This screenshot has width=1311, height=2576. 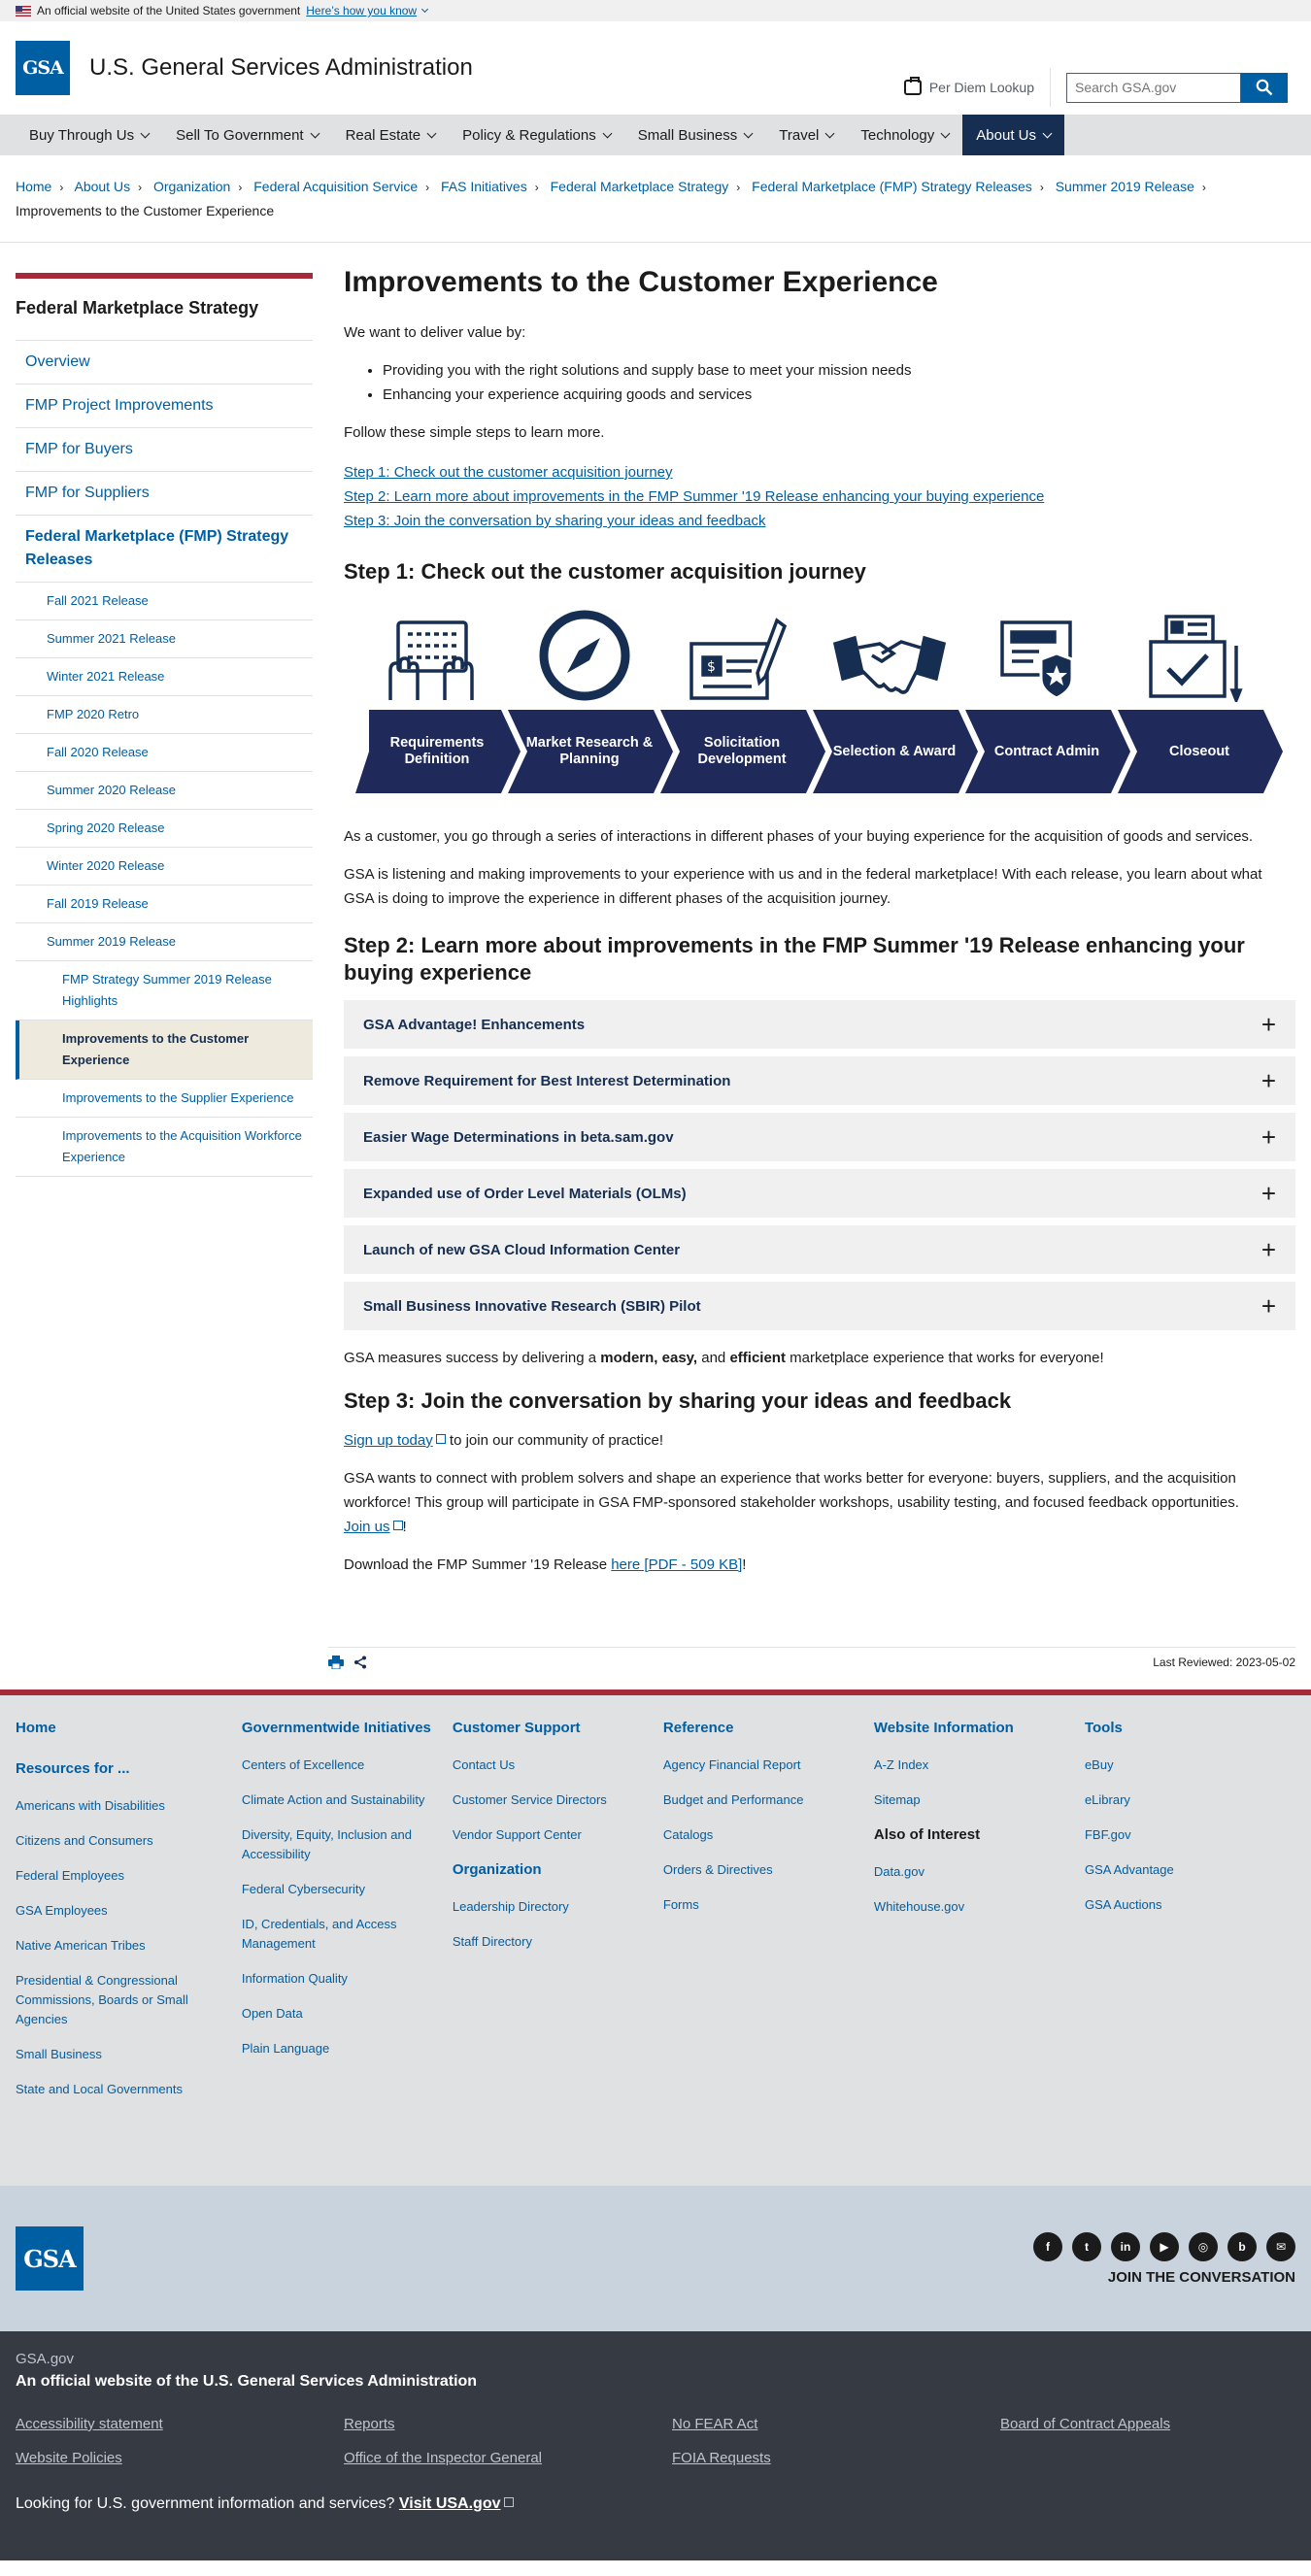 I want to click on instagram-icon: ◎, so click(x=1204, y=2246).